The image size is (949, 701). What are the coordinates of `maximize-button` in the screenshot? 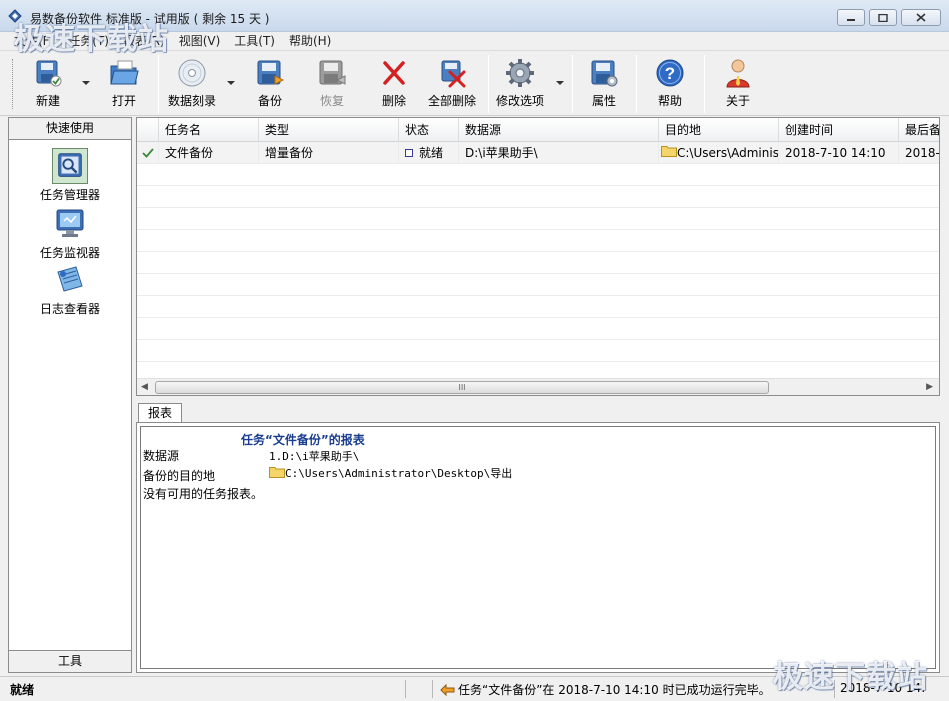 It's located at (883, 17).